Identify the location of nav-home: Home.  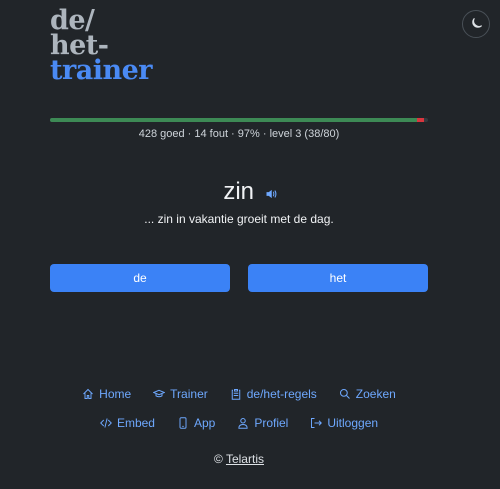
(106, 394).